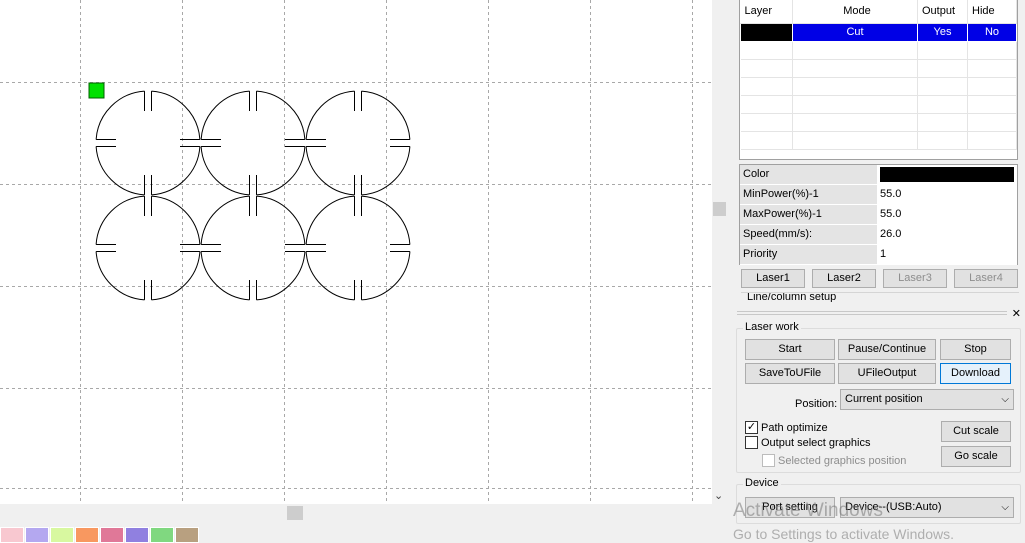 The width and height of the screenshot is (1025, 543). I want to click on prop-minpower-label: MinPower(%)-1, so click(808, 194).